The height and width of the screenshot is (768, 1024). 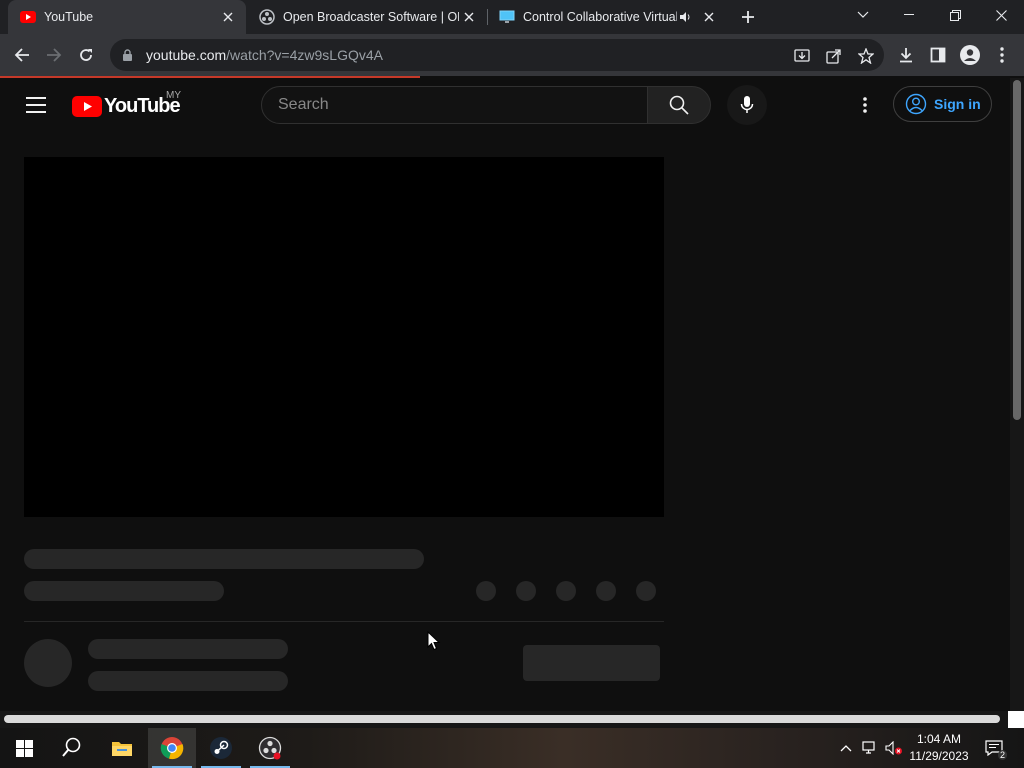 I want to click on reload-button, so click(x=86, y=55).